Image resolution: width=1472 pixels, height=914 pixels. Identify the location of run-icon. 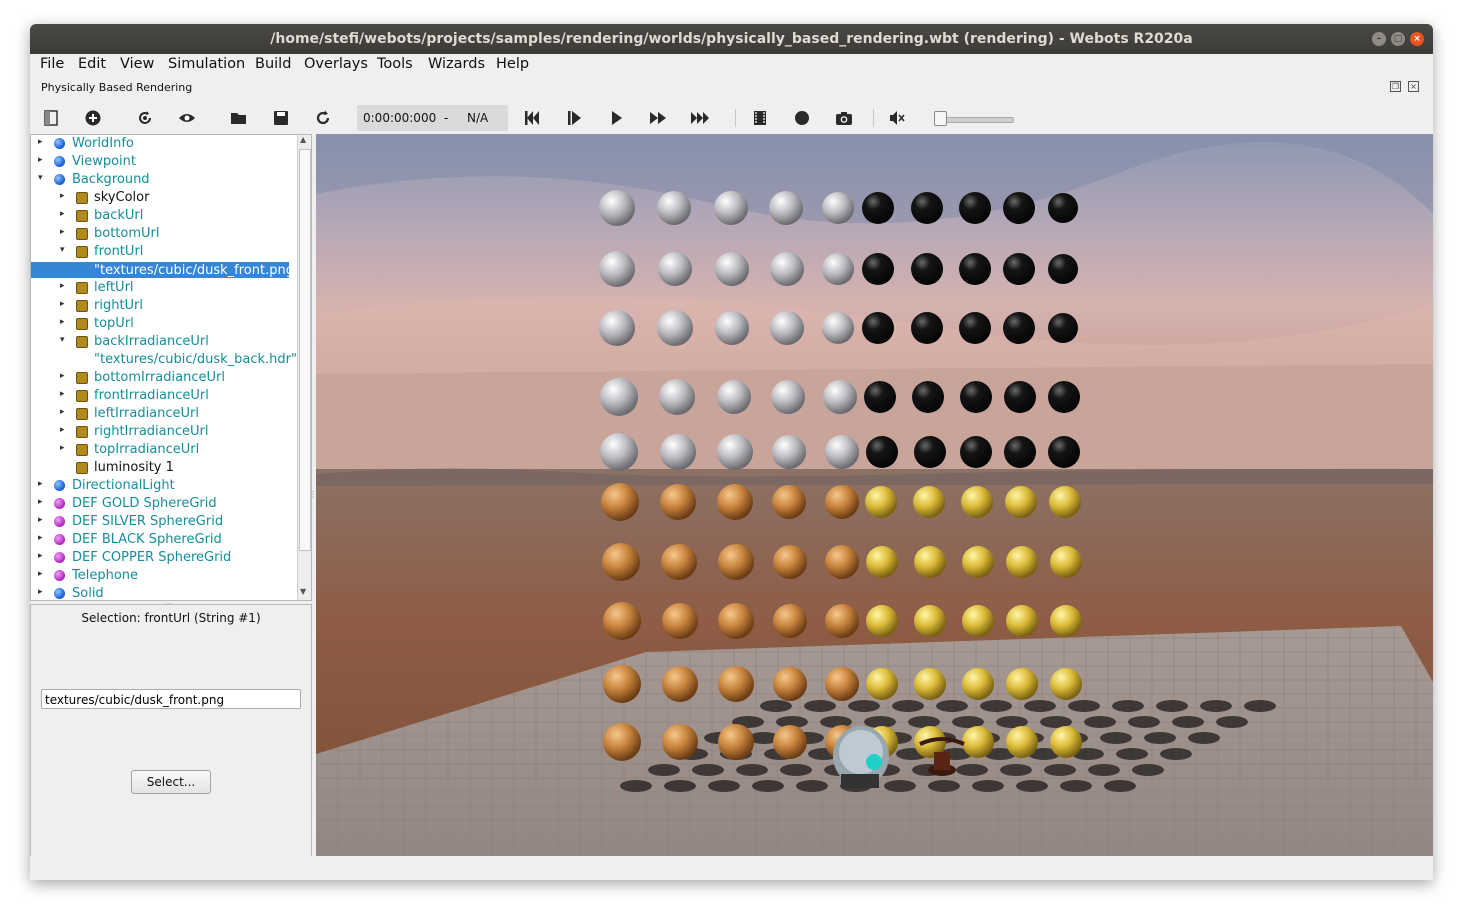
(616, 118).